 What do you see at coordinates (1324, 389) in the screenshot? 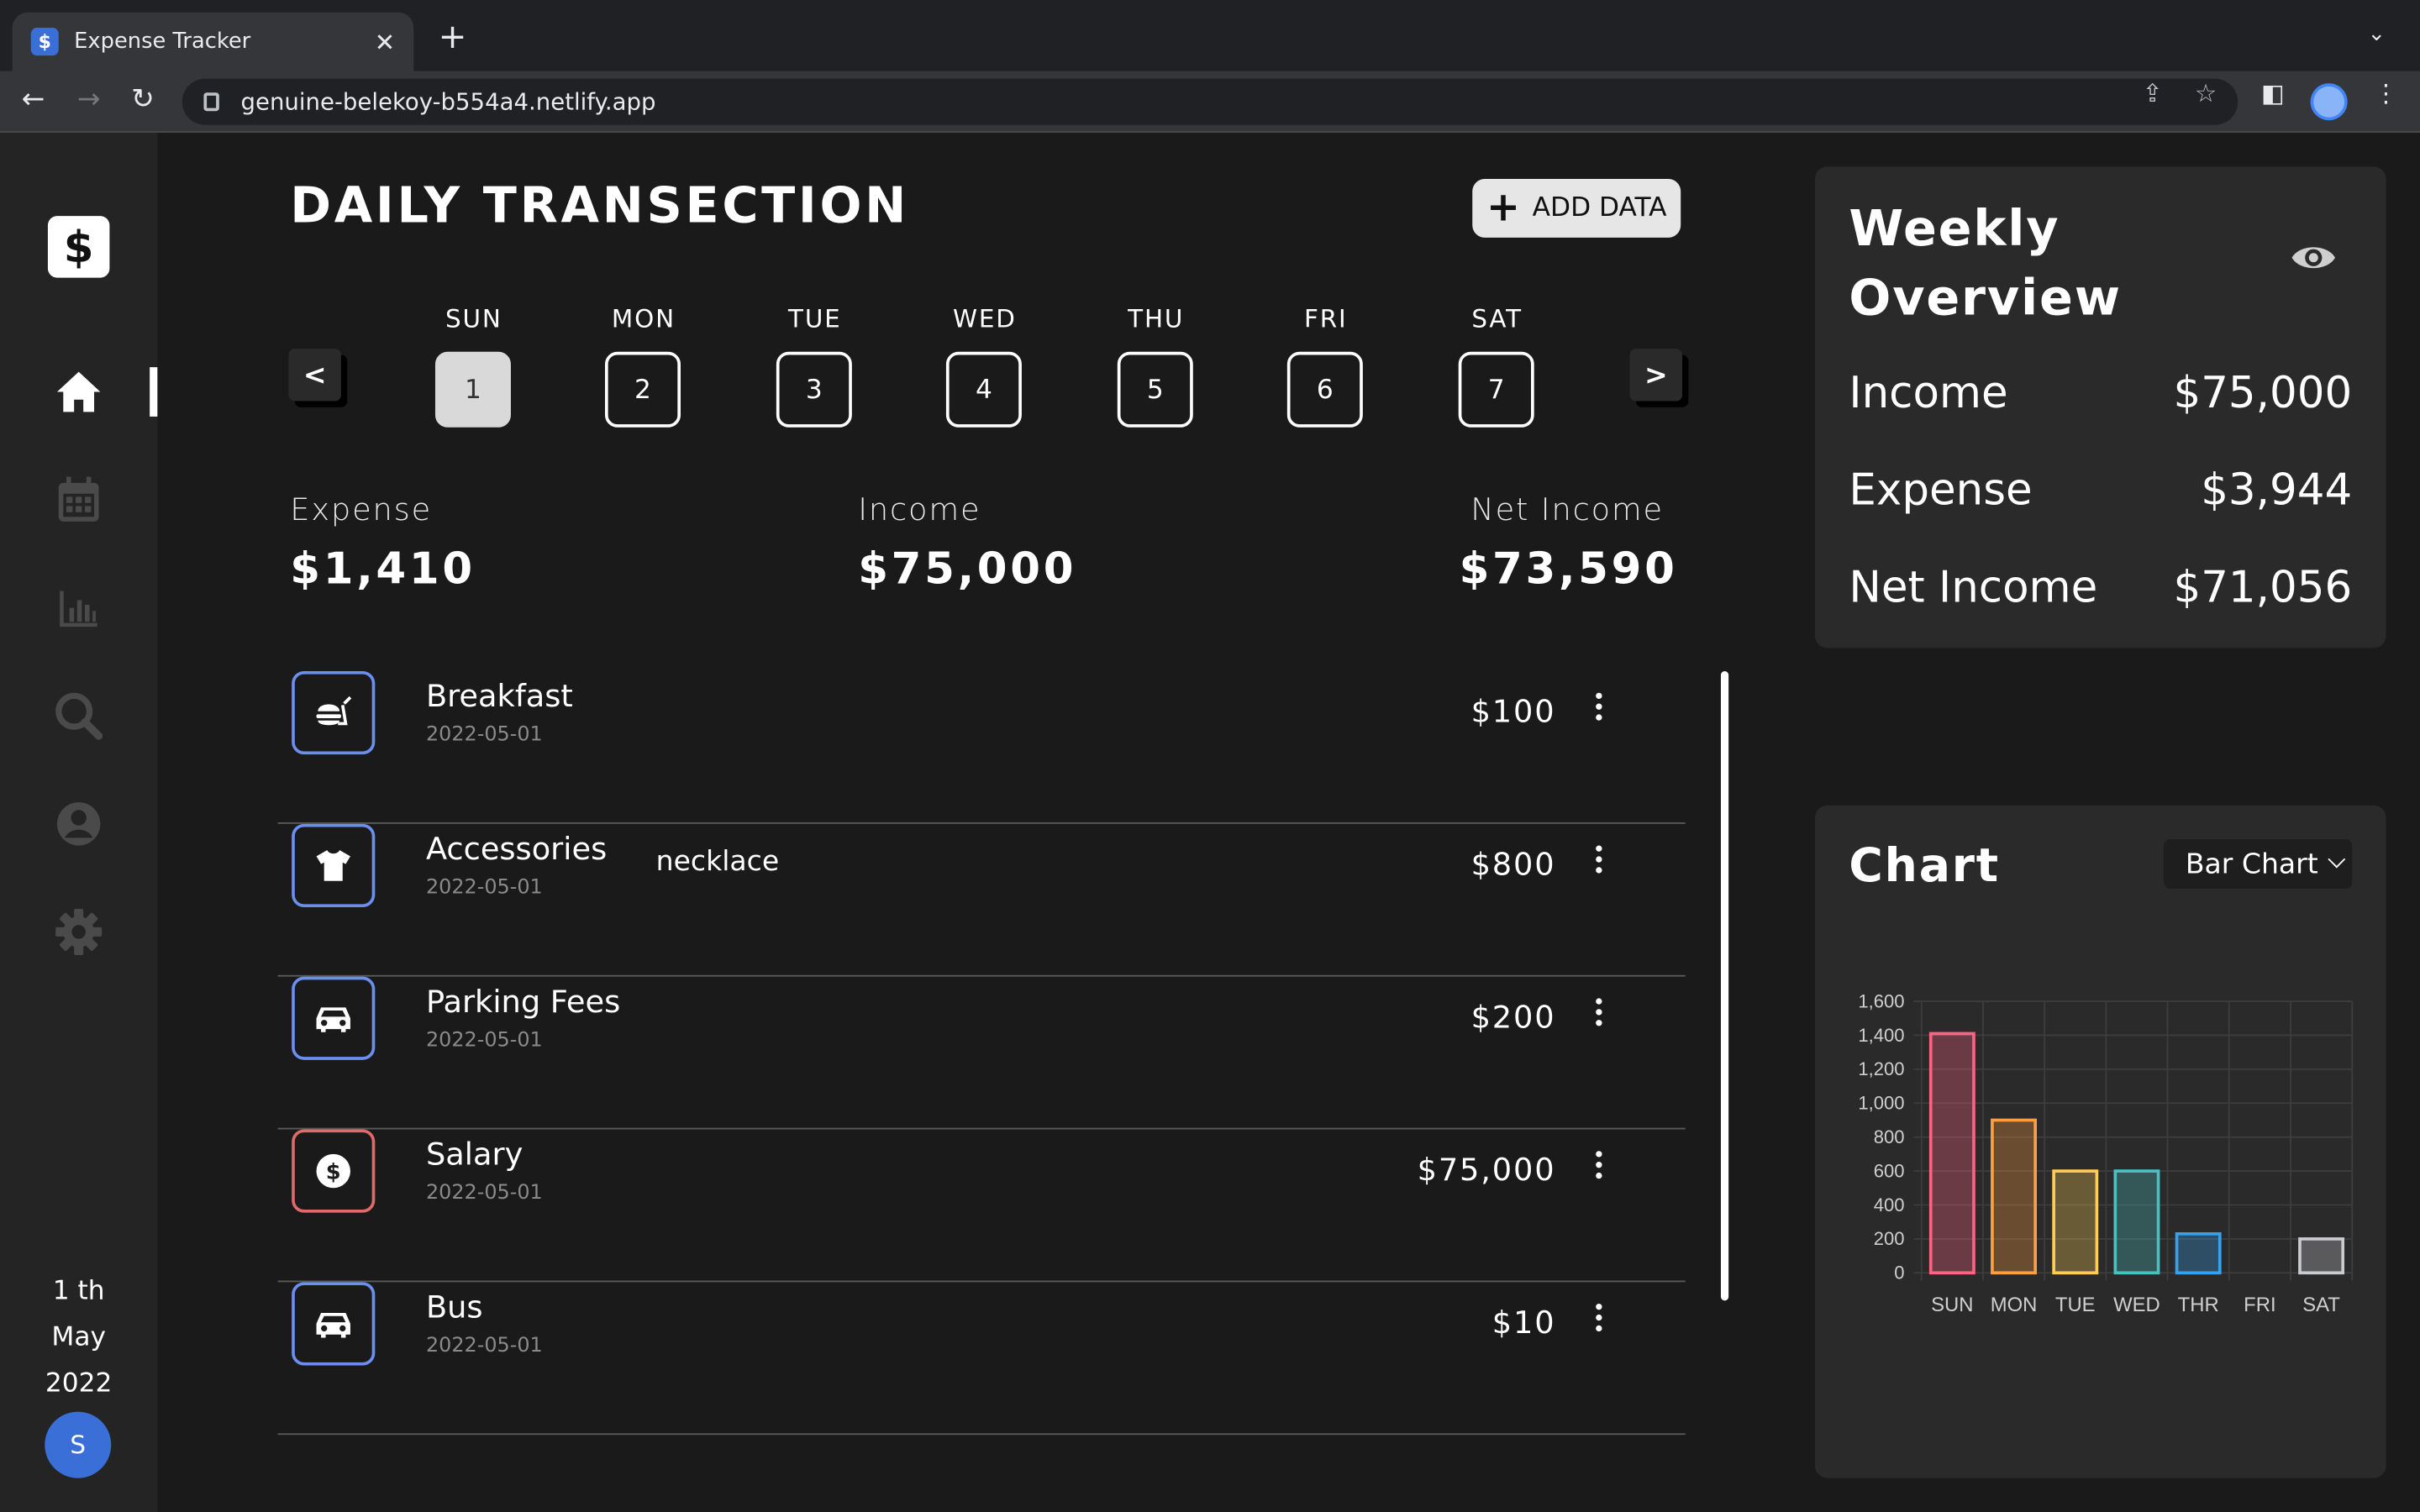
I see `day-number-button: 6` at bounding box center [1324, 389].